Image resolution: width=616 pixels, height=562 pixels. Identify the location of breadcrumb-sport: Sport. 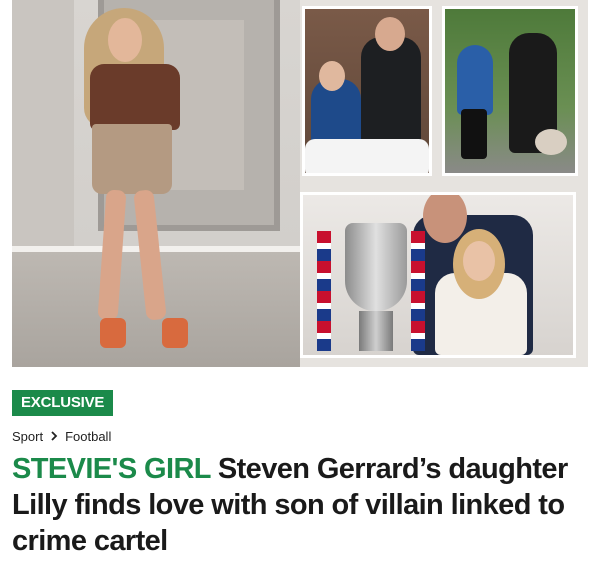
(27, 436).